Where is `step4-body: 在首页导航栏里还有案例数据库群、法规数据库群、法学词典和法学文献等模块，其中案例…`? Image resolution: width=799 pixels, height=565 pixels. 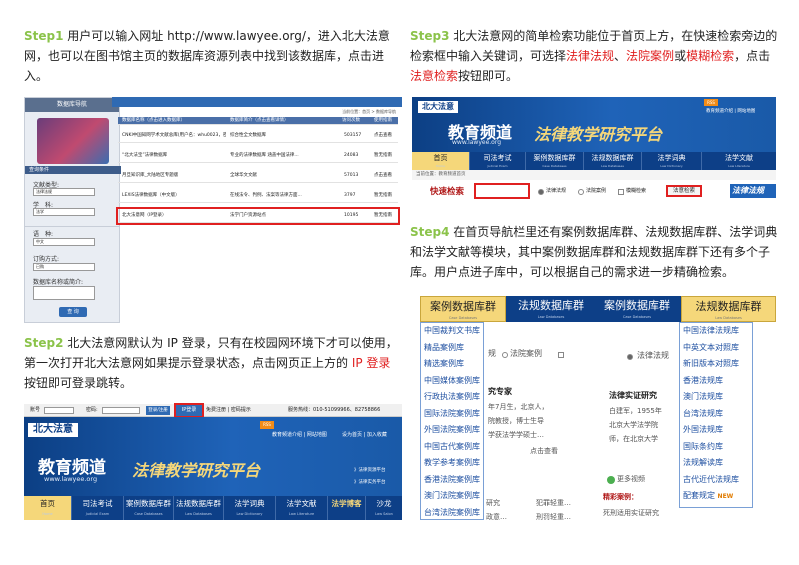 step4-body: 在首页导航栏里还有案例数据库群、法规数据库群、法学词典和法学文献等模块，其中案例… is located at coordinates (594, 252).